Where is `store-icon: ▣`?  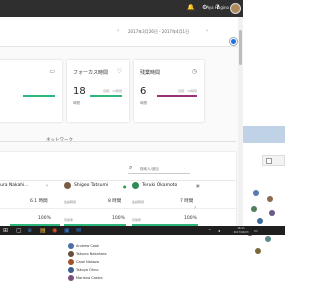 store-icon: ▣ is located at coordinates (67, 230).